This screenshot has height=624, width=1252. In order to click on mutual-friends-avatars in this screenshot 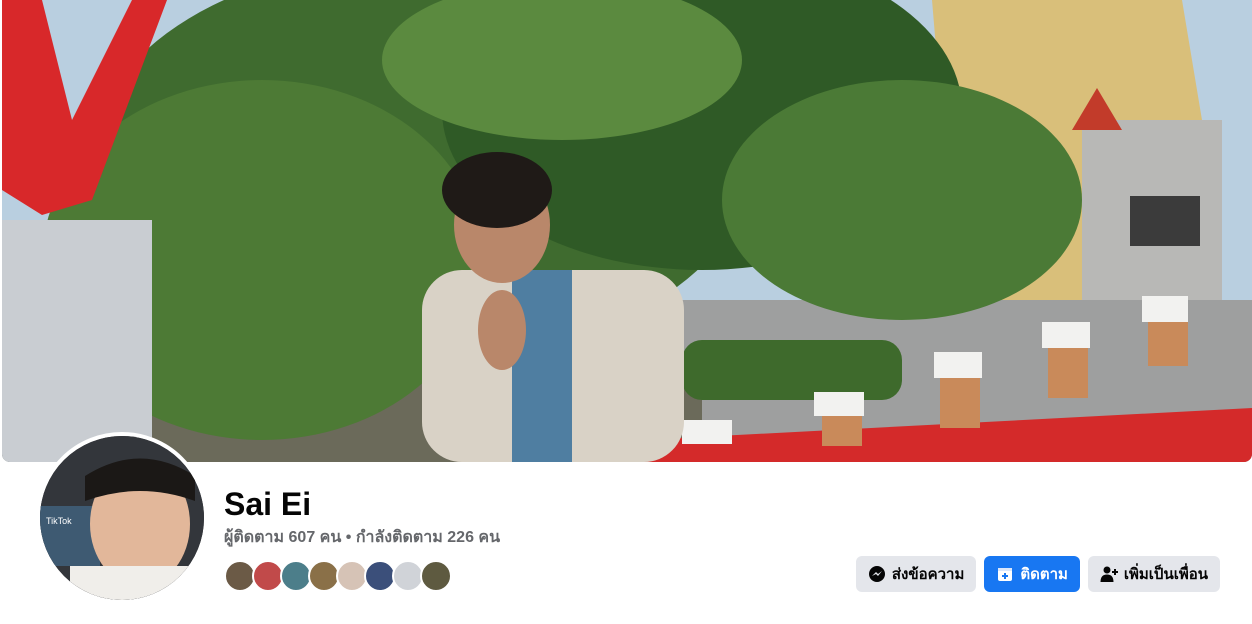, I will do `click(338, 576)`.